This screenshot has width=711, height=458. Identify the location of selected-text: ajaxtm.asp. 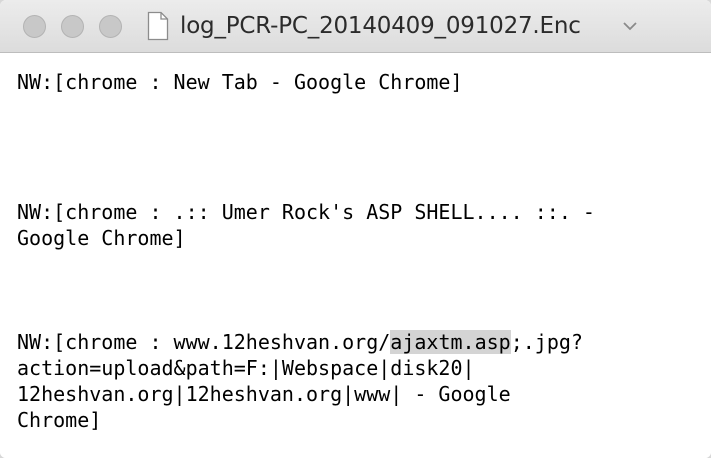
(450, 342).